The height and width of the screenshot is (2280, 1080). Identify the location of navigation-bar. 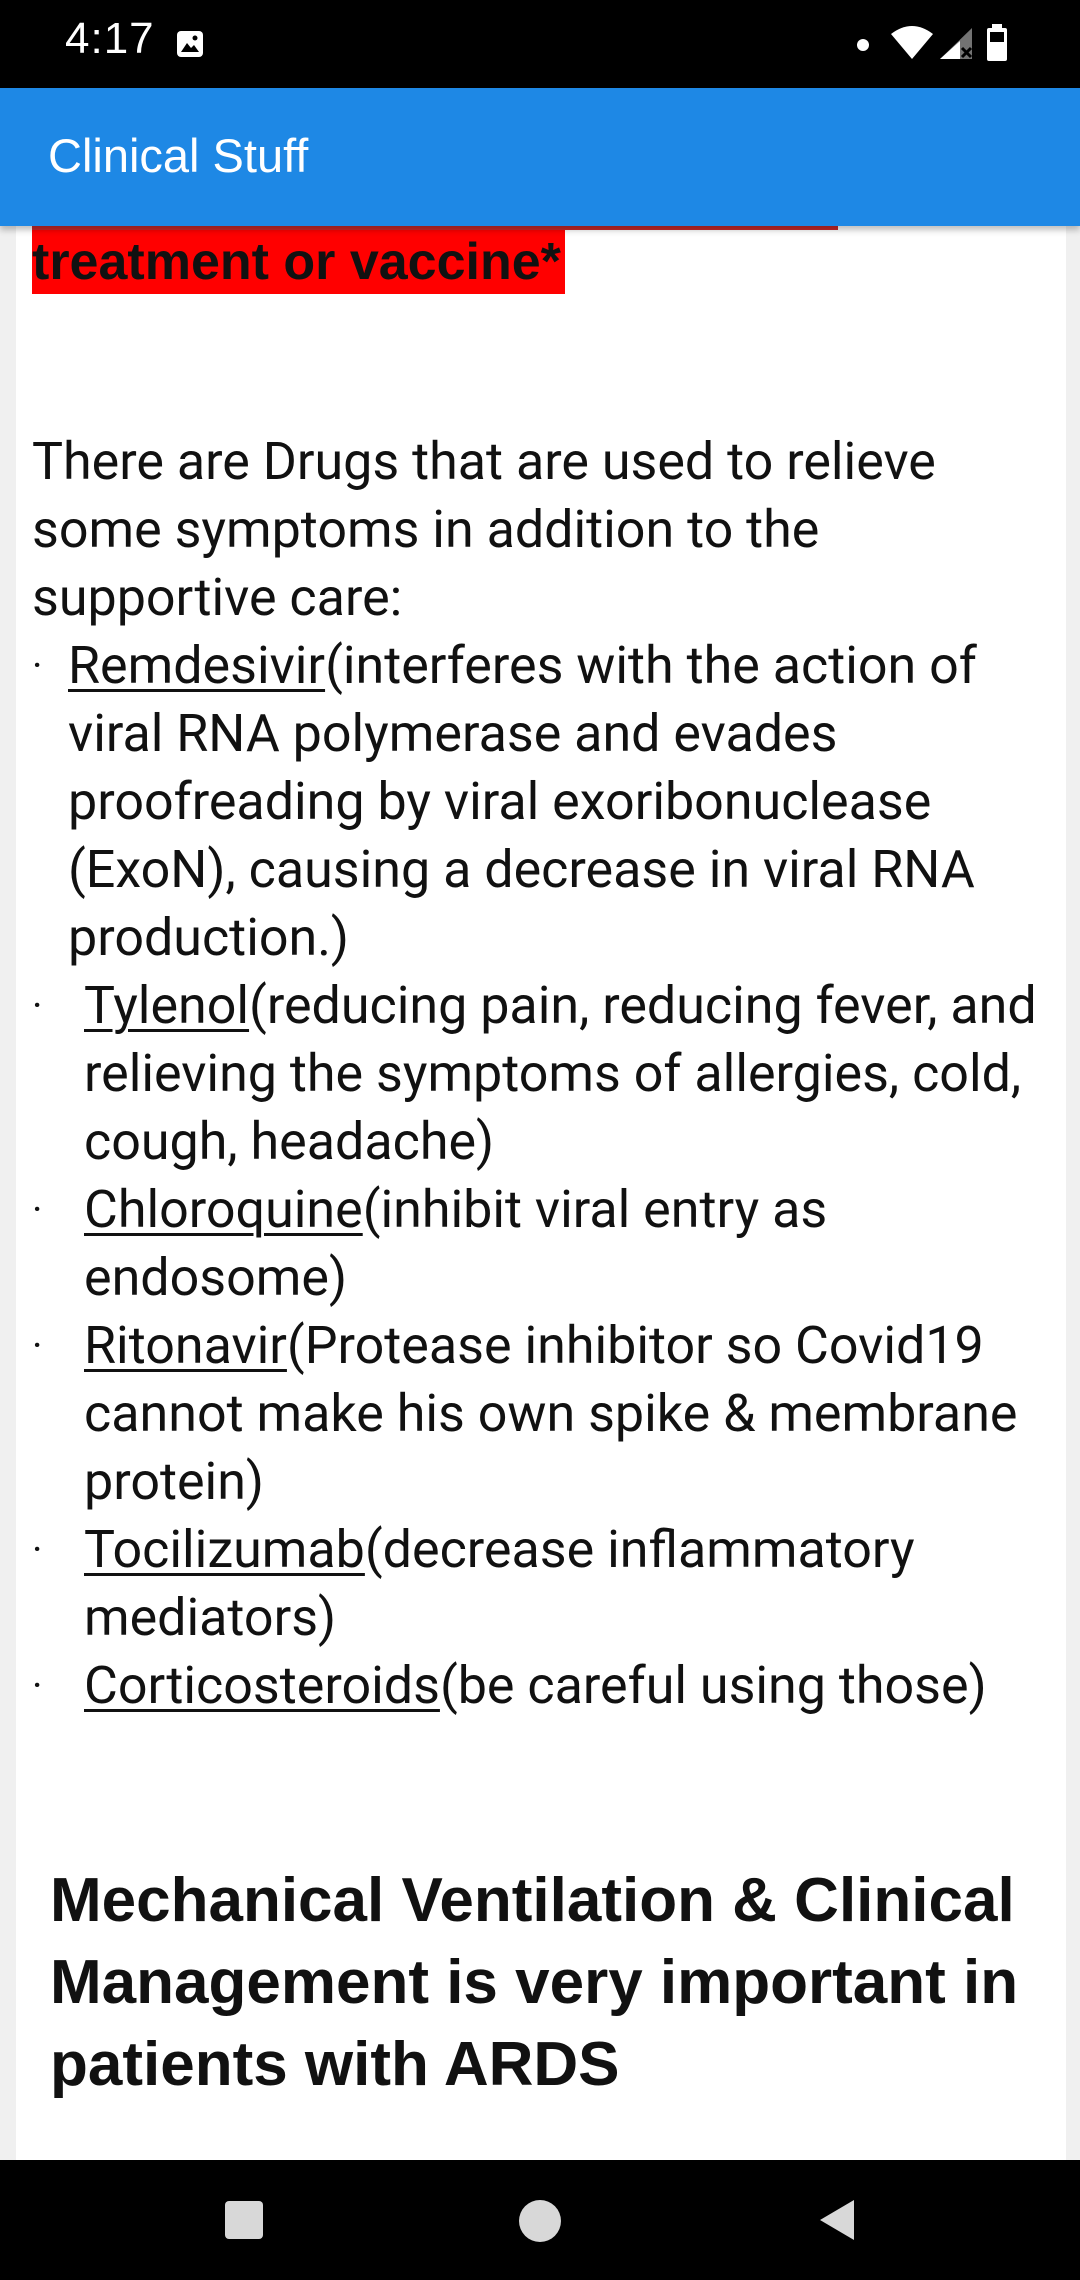
(540, 2220).